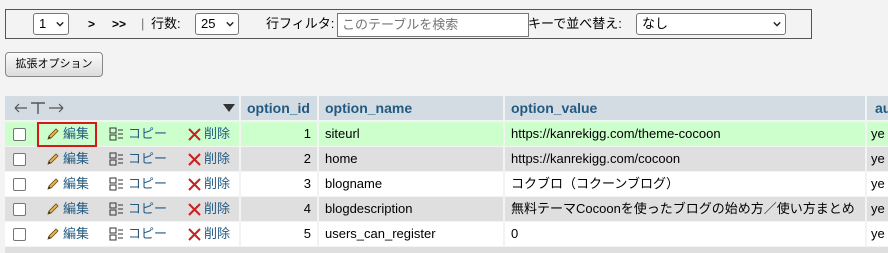  Describe the element at coordinates (554, 108) in the screenshot. I see `header-option-value-label: option_value` at that location.